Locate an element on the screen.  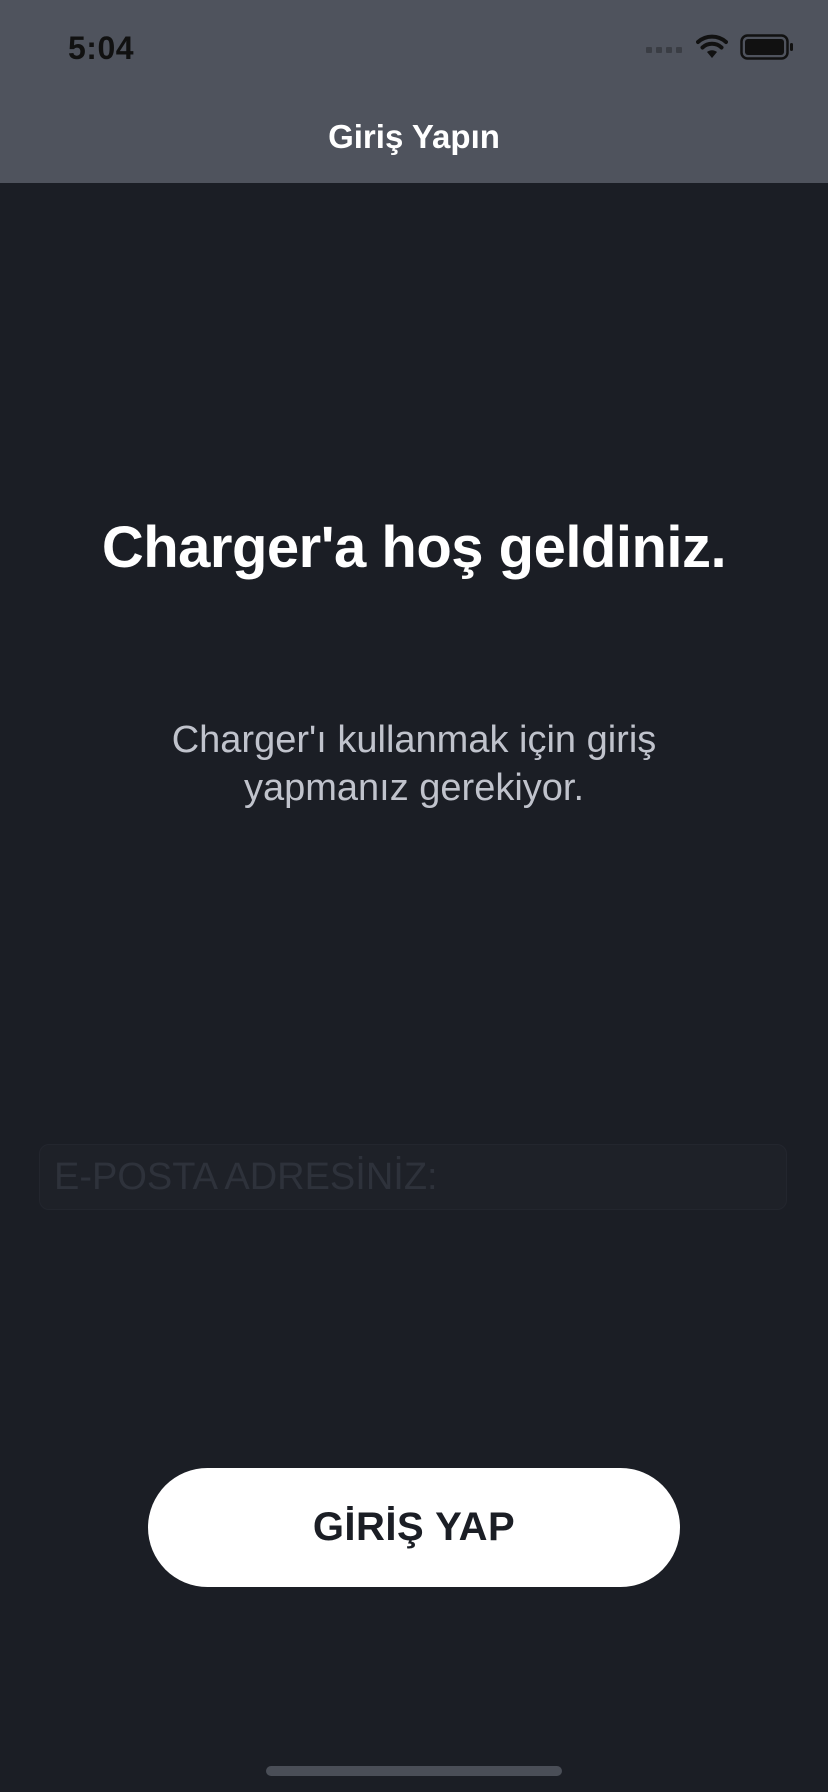
wifi-icon is located at coordinates (712, 49).